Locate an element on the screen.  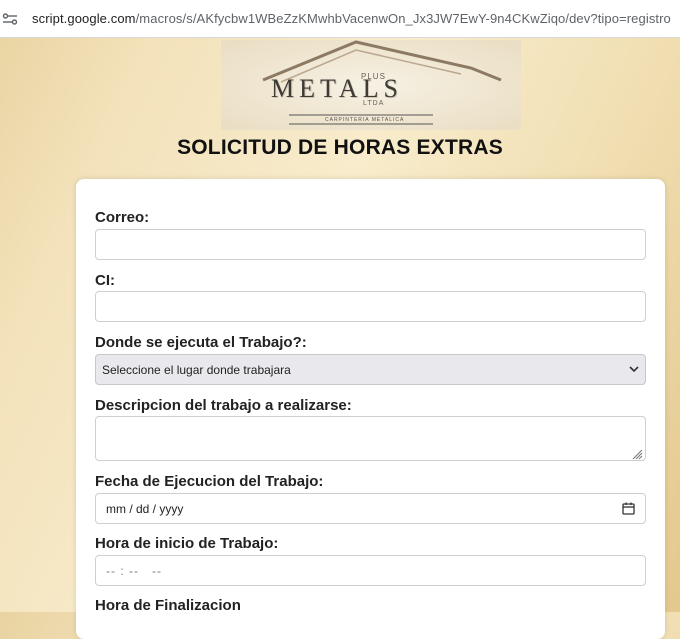
email-field is located at coordinates (370, 244).